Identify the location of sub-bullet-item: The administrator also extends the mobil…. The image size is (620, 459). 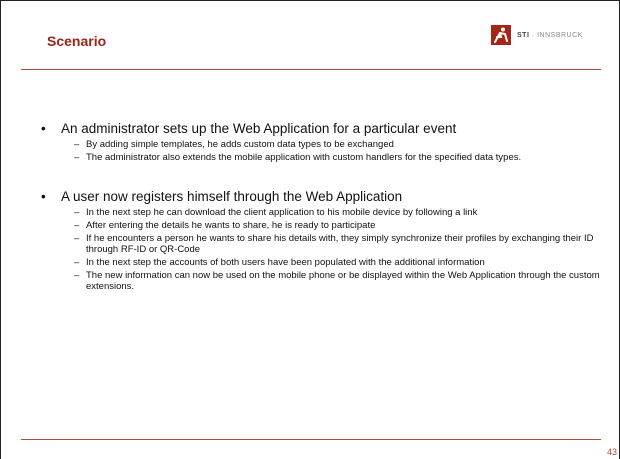
(337, 157).